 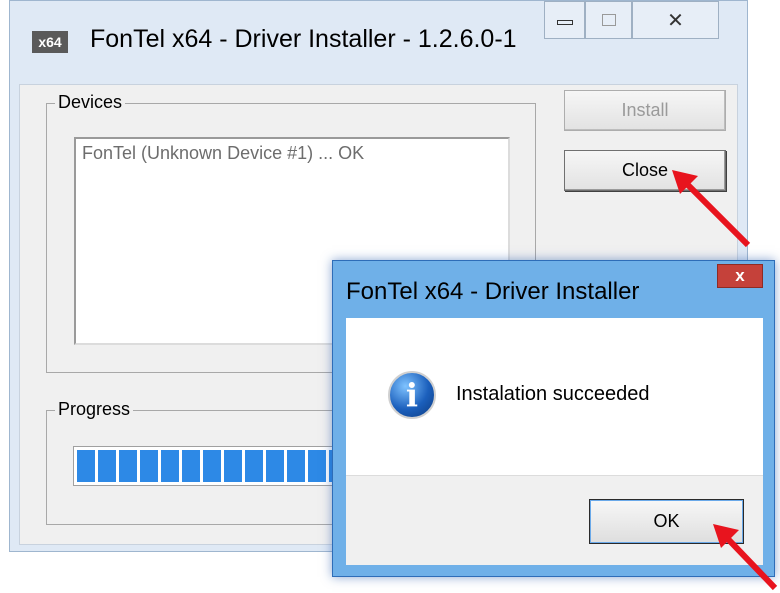 I want to click on close-icon: ✕, so click(x=675, y=20).